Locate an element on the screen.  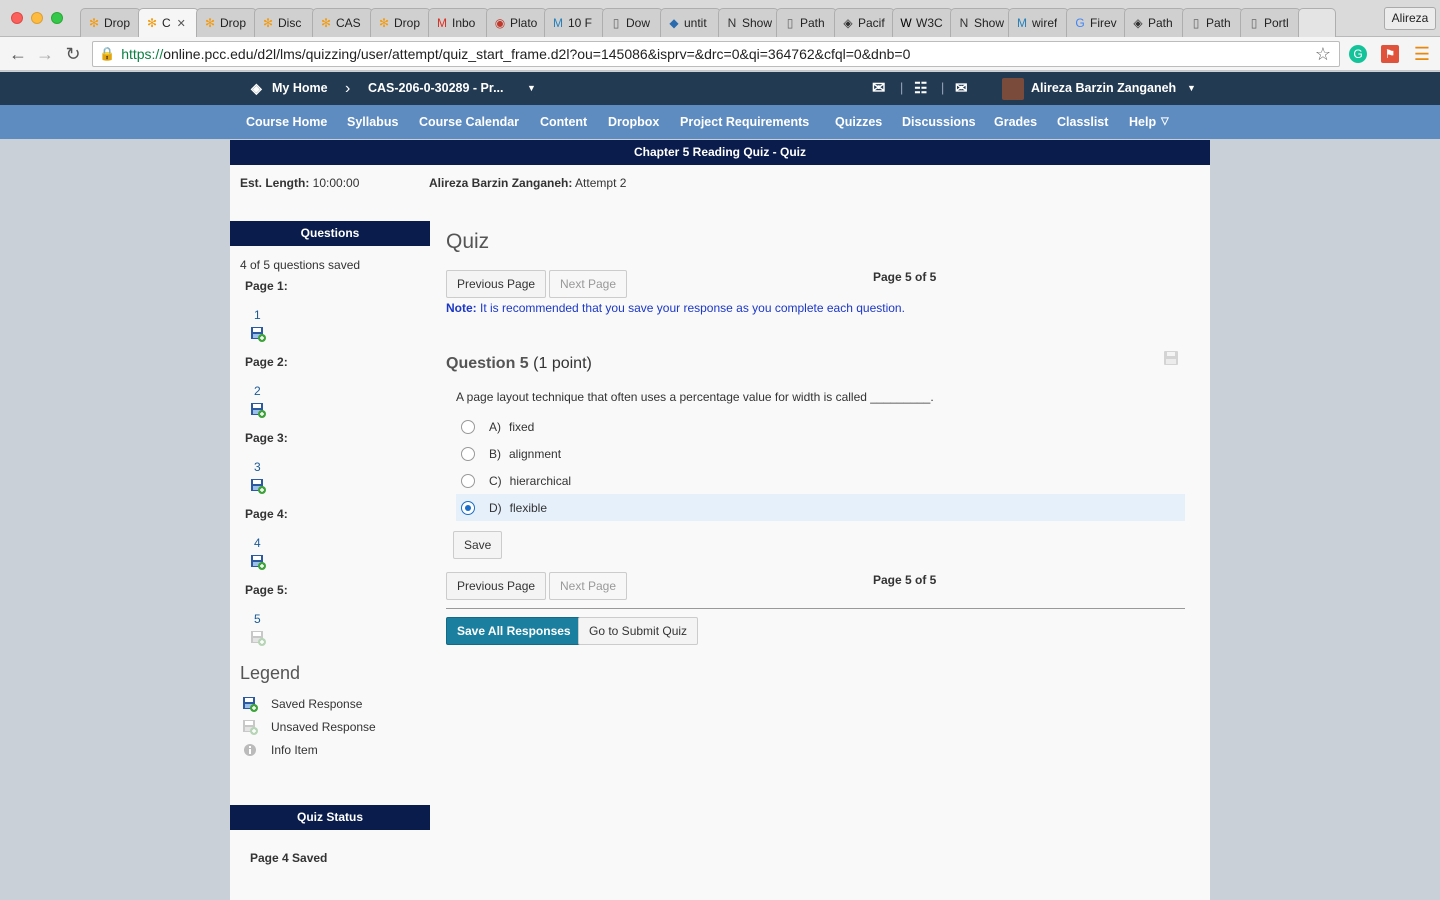
nav-grades: Grades is located at coordinates (1015, 122).